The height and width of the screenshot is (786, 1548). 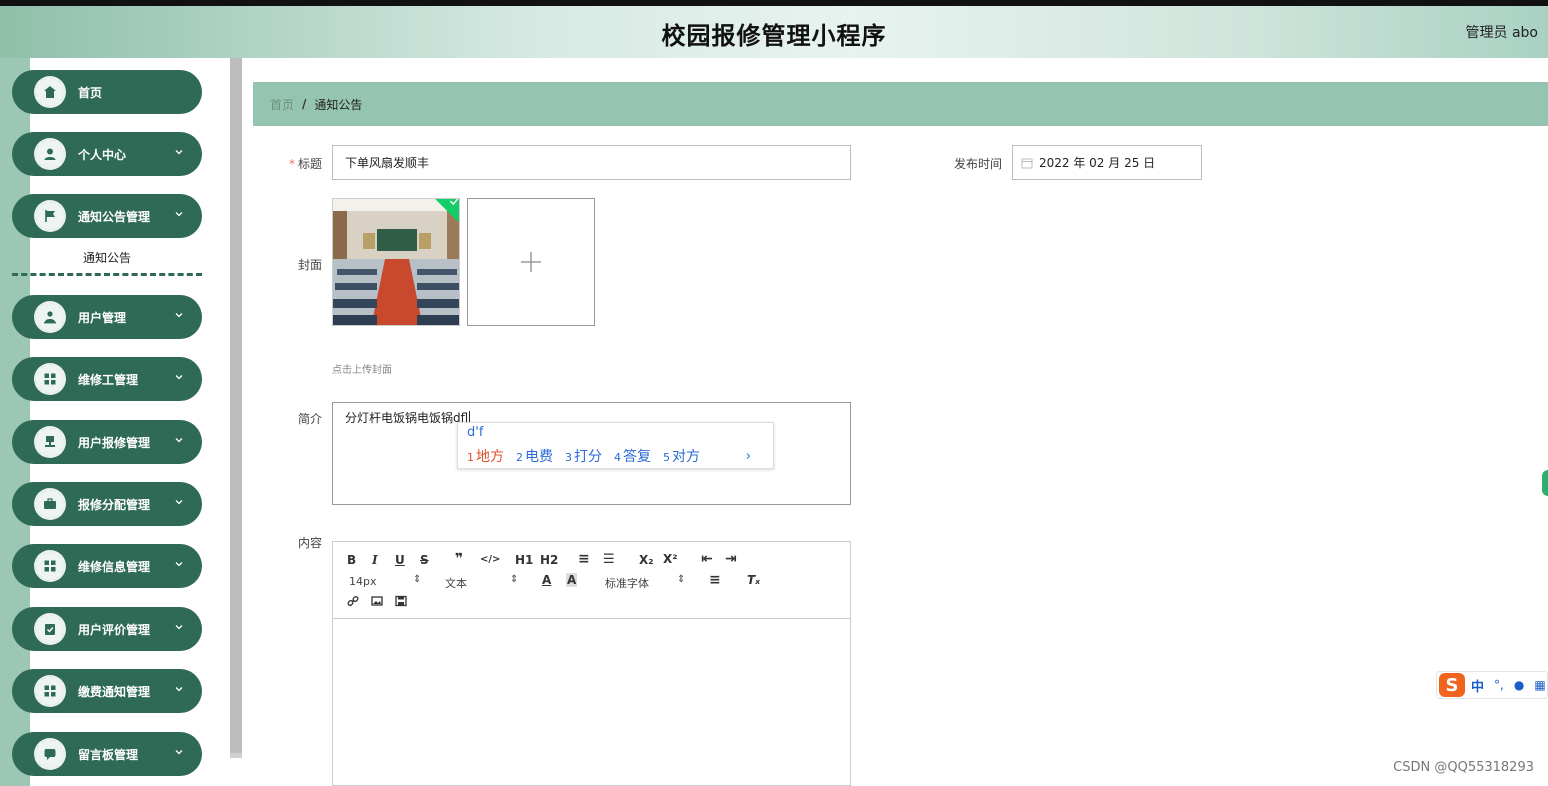 I want to click on sidebar-item-repair-info-management: 维修信息管理, so click(x=107, y=566).